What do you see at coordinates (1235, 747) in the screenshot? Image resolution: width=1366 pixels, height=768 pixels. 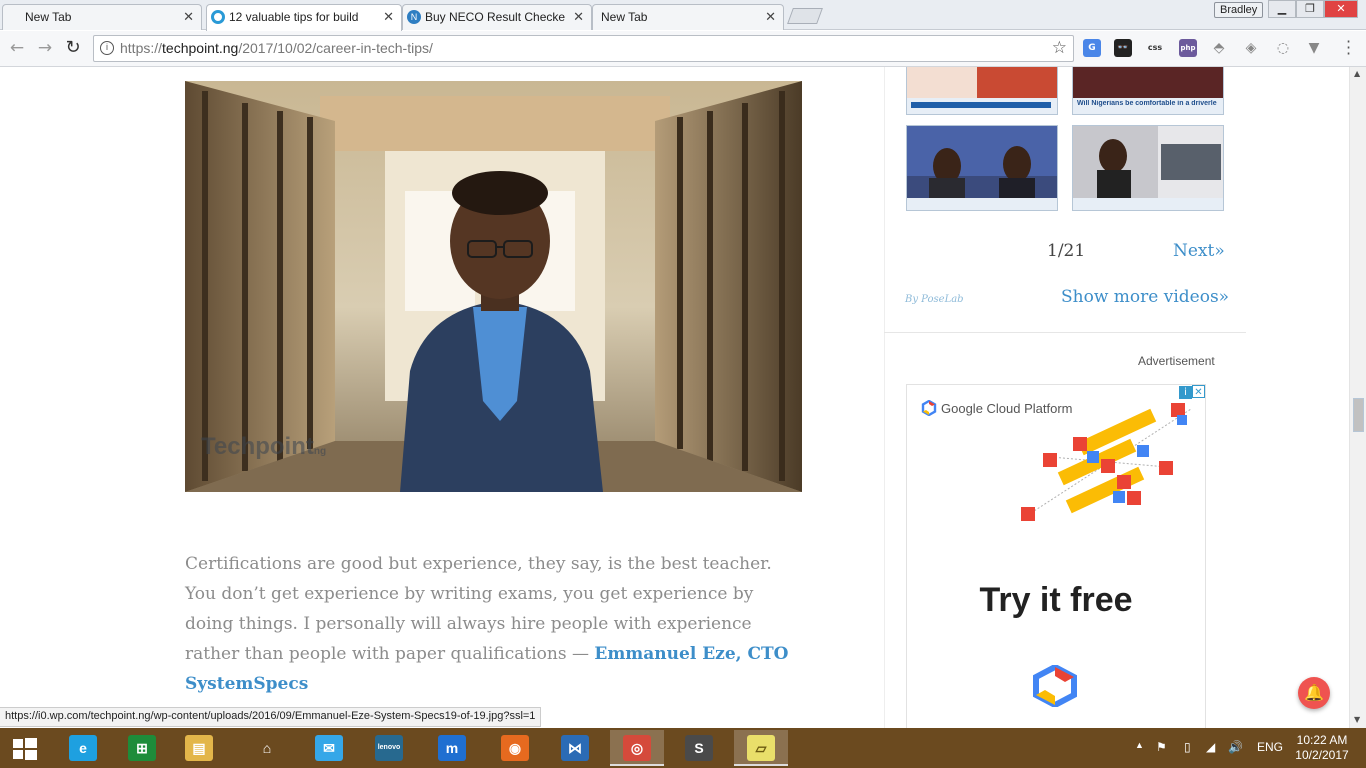 I see `volume-icon: 🔊` at bounding box center [1235, 747].